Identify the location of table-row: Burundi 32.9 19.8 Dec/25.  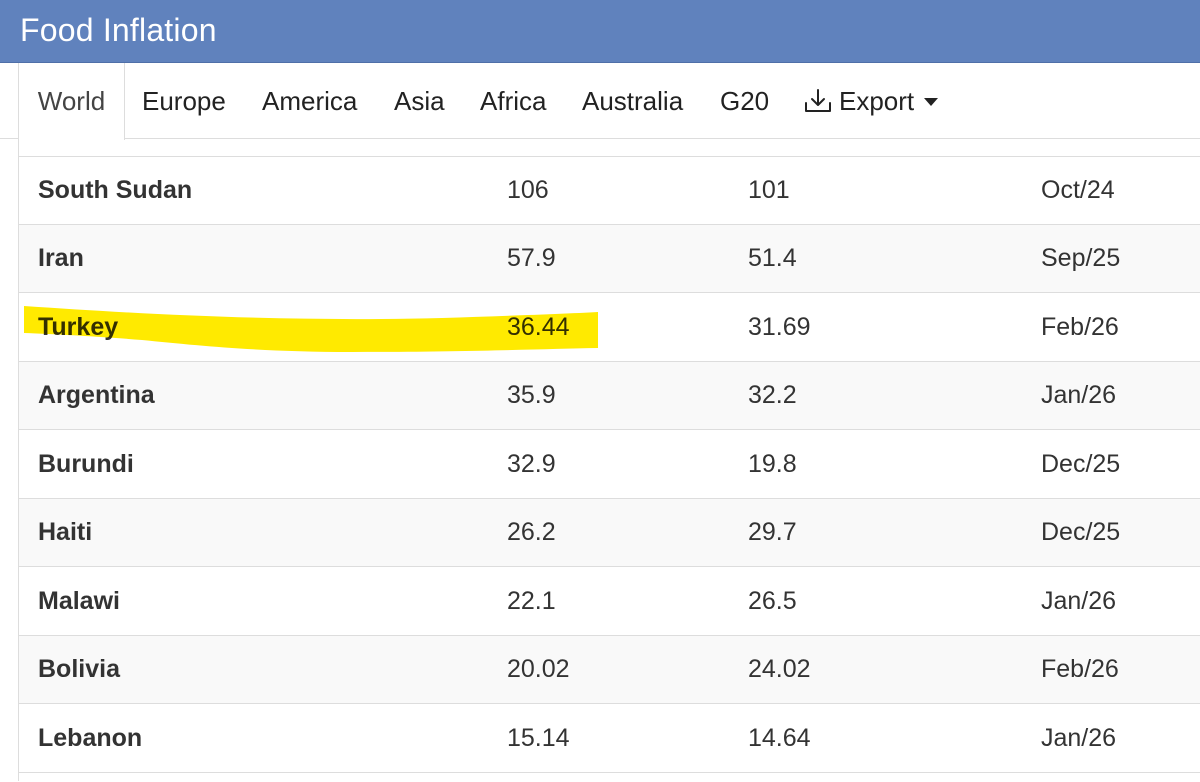
(609, 465).